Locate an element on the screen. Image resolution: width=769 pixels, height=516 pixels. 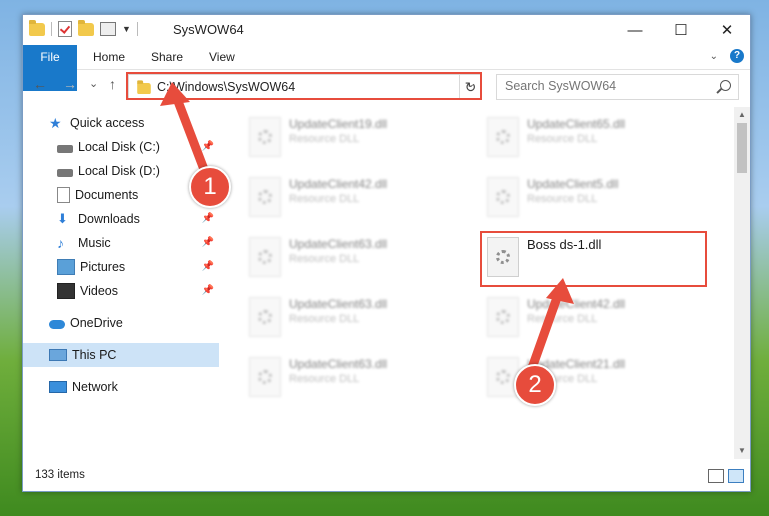
navigation-bar: ← → ⌄ ↑ C:\Windows\SysWOW64 ⌄ ↻ is located at coordinates (386, 86).